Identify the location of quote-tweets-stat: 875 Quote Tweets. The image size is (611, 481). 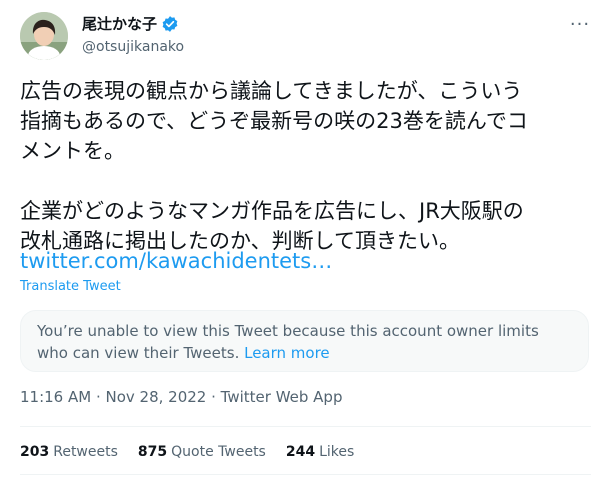
(202, 452).